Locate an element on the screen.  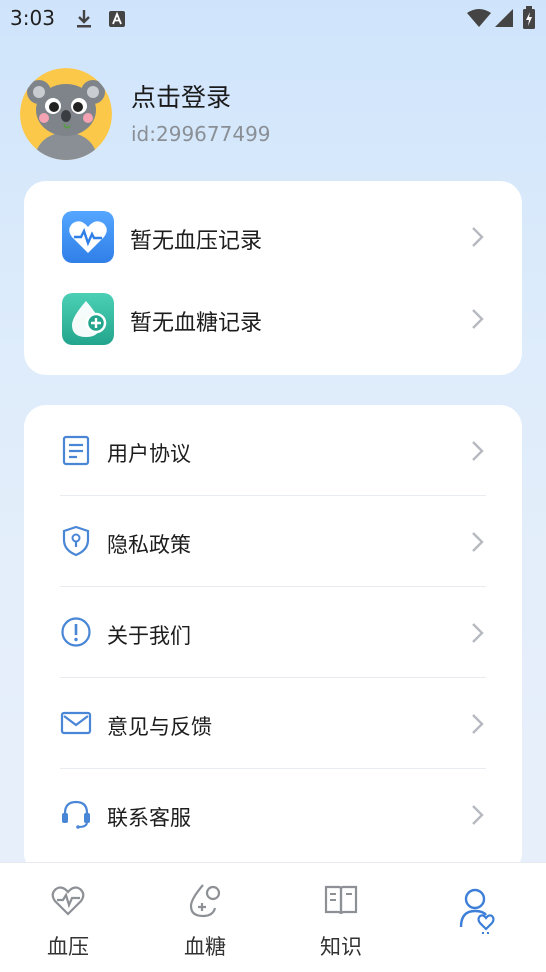
status-bar: 3:03 is located at coordinates (273, 20).